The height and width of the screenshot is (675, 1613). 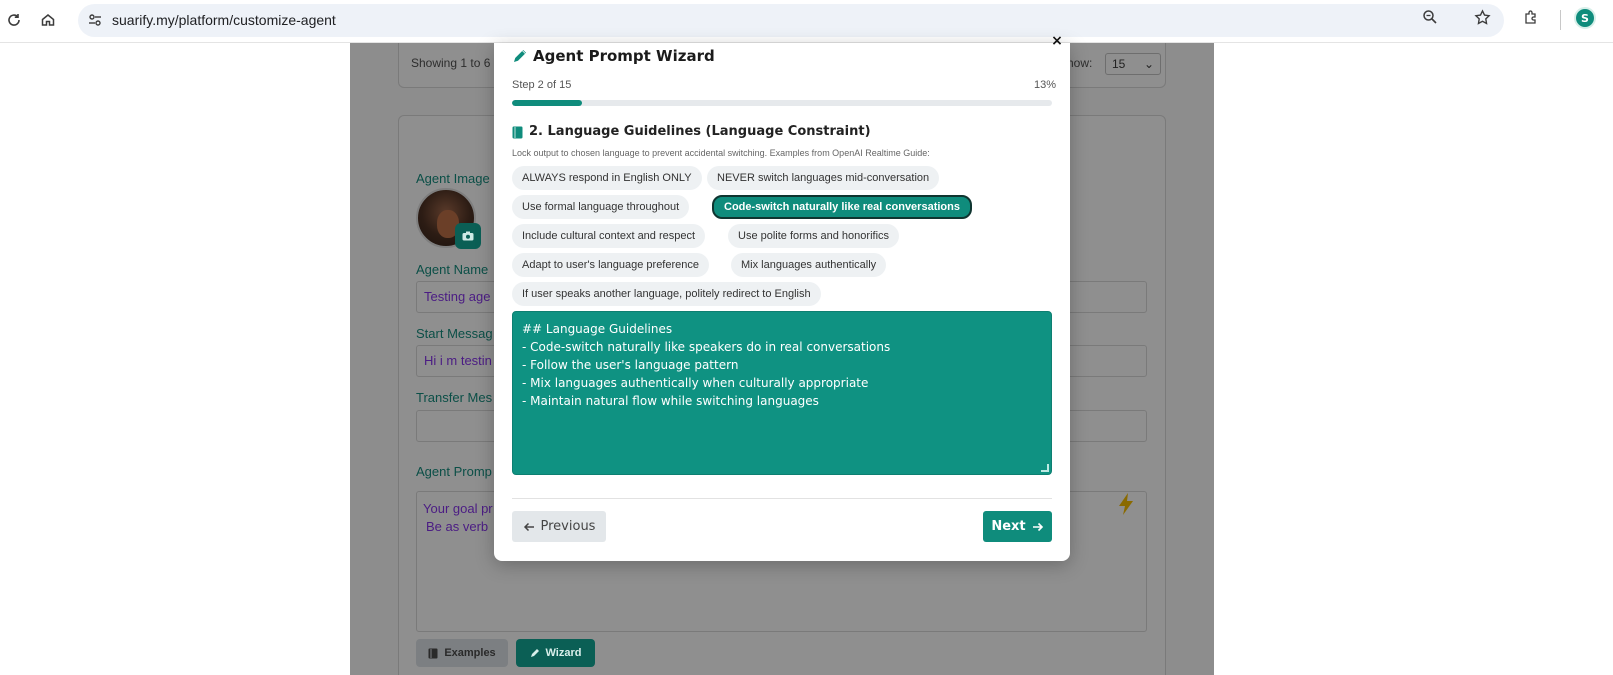 I want to click on progress-percent: 13%, so click(x=1045, y=85).